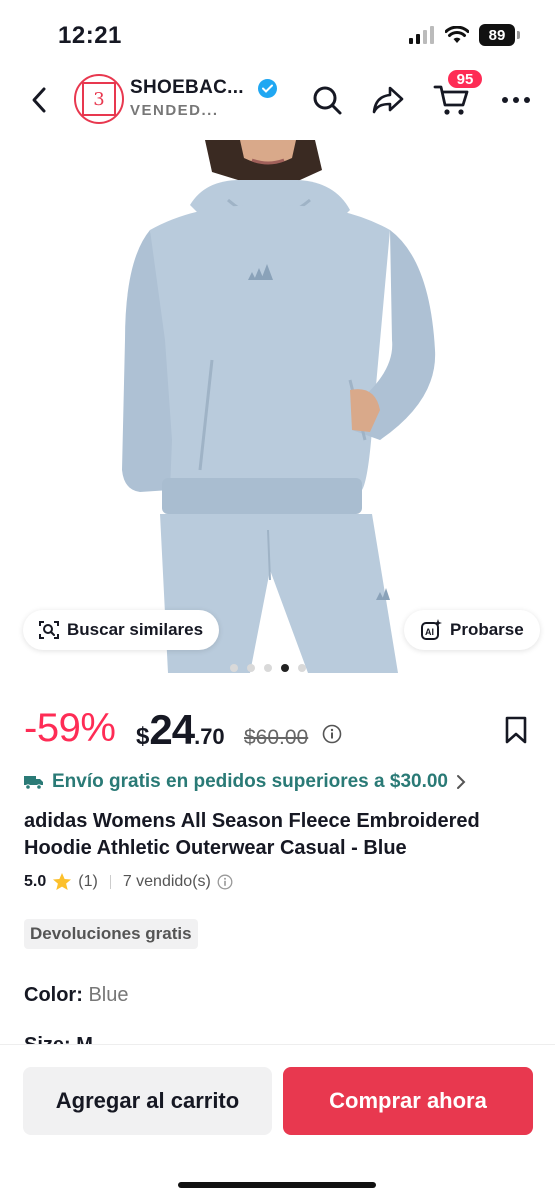 This screenshot has height=1200, width=555. Describe the element at coordinates (209, 736) in the screenshot. I see `price-decimal: .70` at that location.